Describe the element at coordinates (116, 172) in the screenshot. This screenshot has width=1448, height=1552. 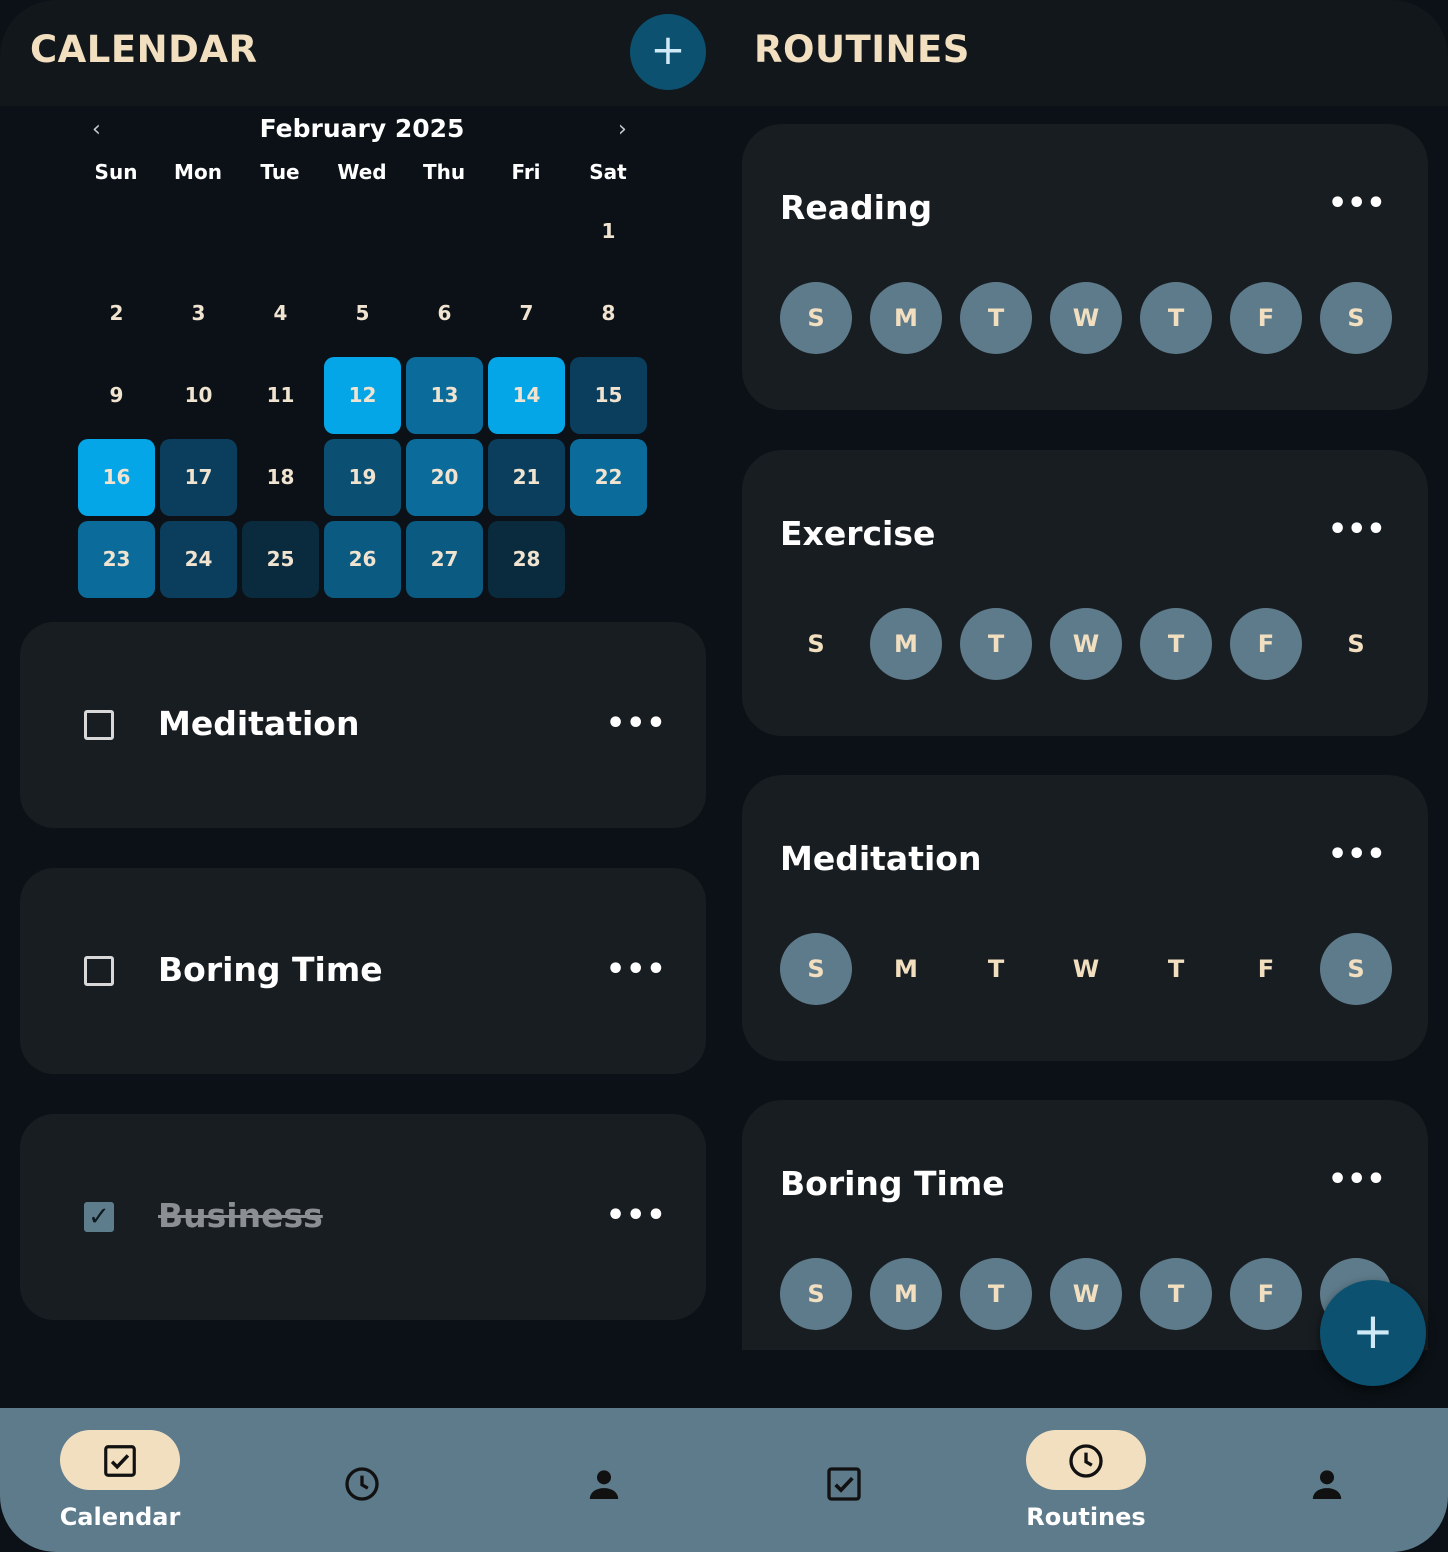
I see `weekday-sun: Sun` at that location.